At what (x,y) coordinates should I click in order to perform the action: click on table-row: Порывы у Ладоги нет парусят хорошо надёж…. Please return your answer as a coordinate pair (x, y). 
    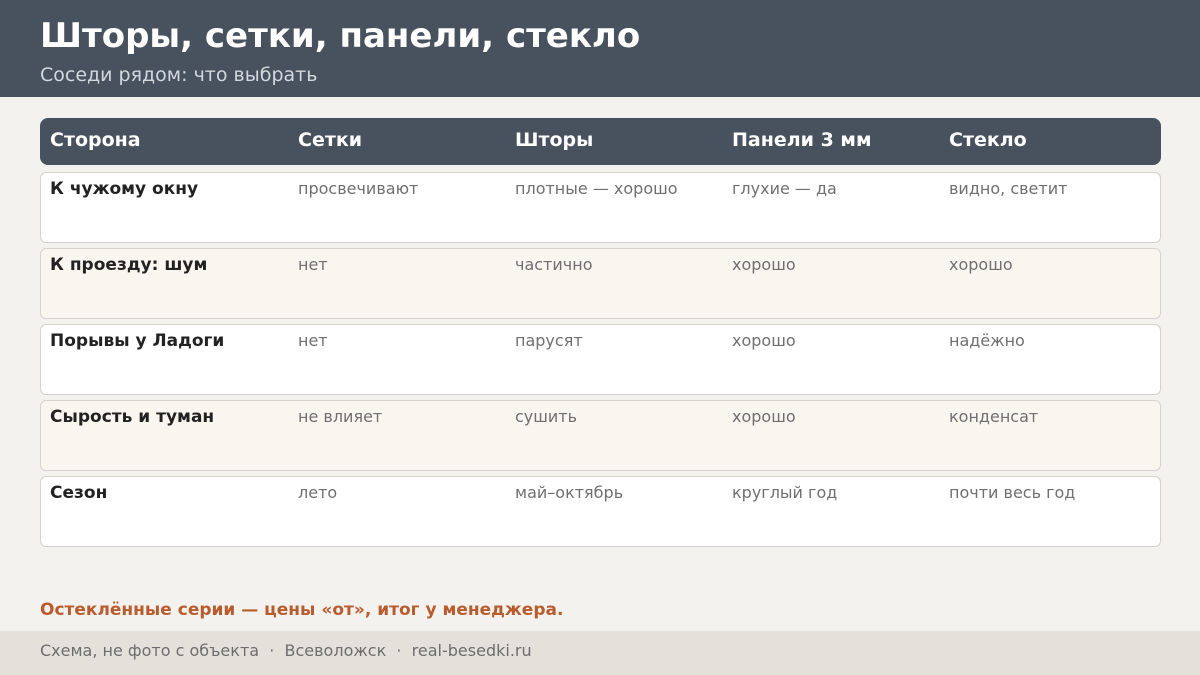
    Looking at the image, I should click on (600, 359).